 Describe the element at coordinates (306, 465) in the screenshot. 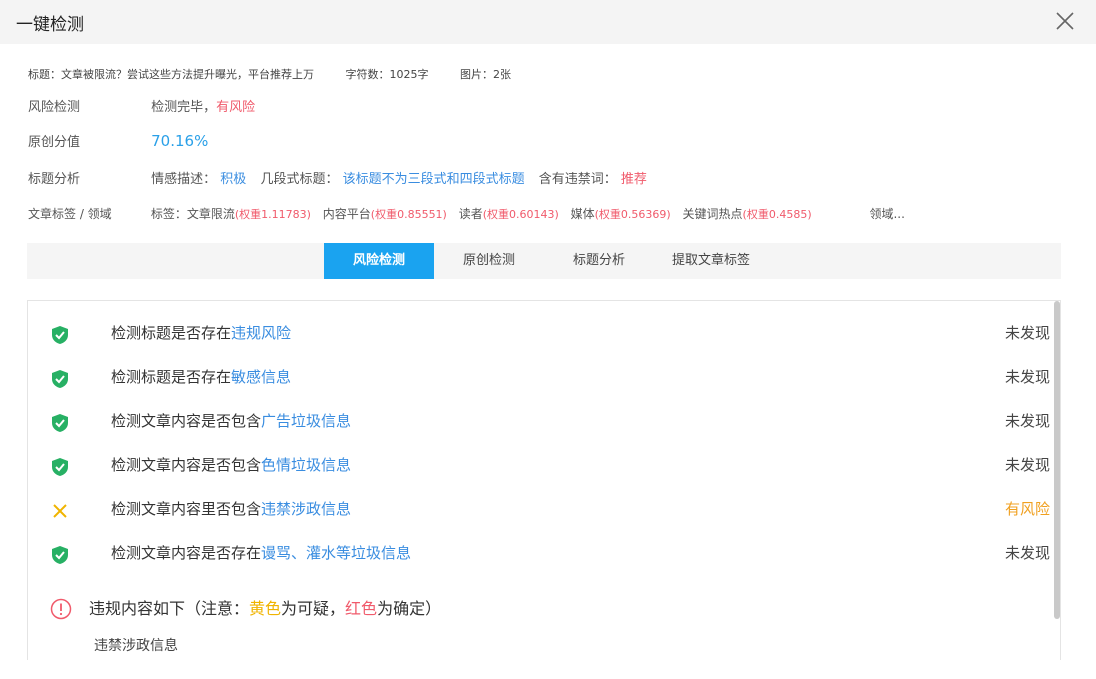

I see `check-highlight: 色情垃圾信息` at that location.